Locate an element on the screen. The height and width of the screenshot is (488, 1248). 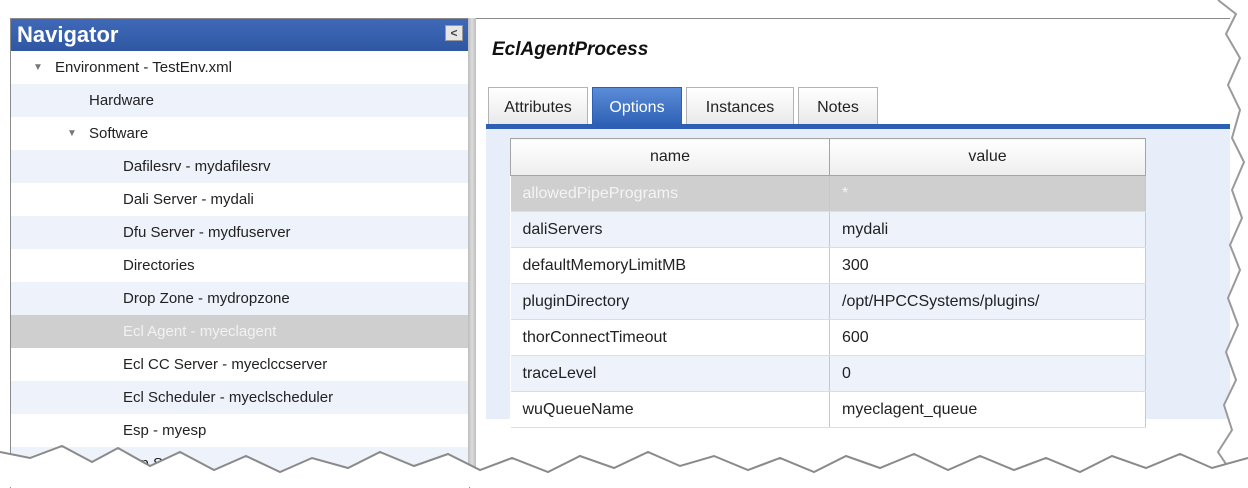
grid-header-row: name value is located at coordinates (828, 157).